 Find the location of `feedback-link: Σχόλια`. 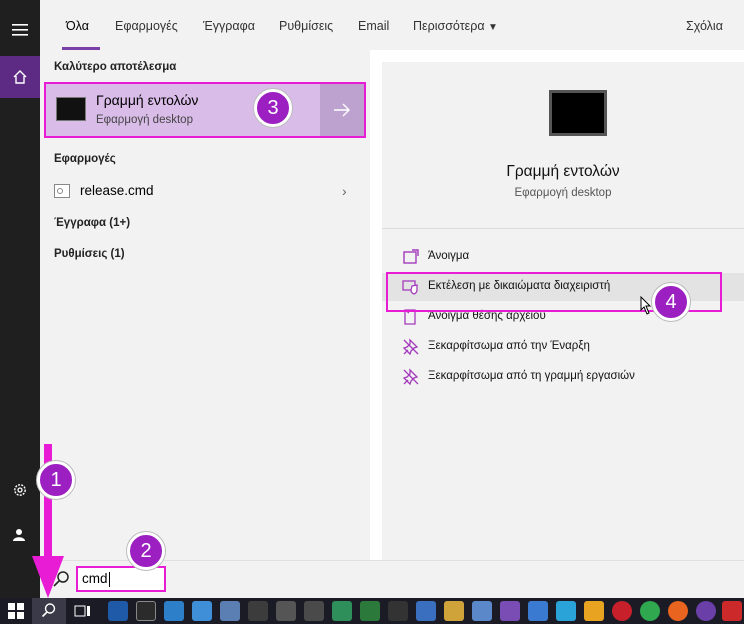

feedback-link: Σχόλια is located at coordinates (704, 26).